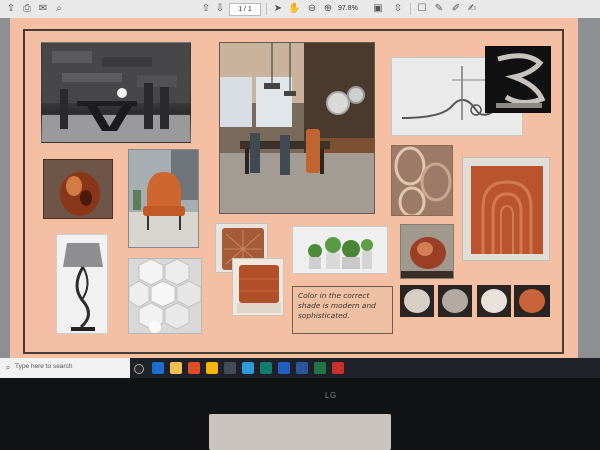 The height and width of the screenshot is (450, 600). What do you see at coordinates (284, 368) in the screenshot?
I see `store-icon` at bounding box center [284, 368].